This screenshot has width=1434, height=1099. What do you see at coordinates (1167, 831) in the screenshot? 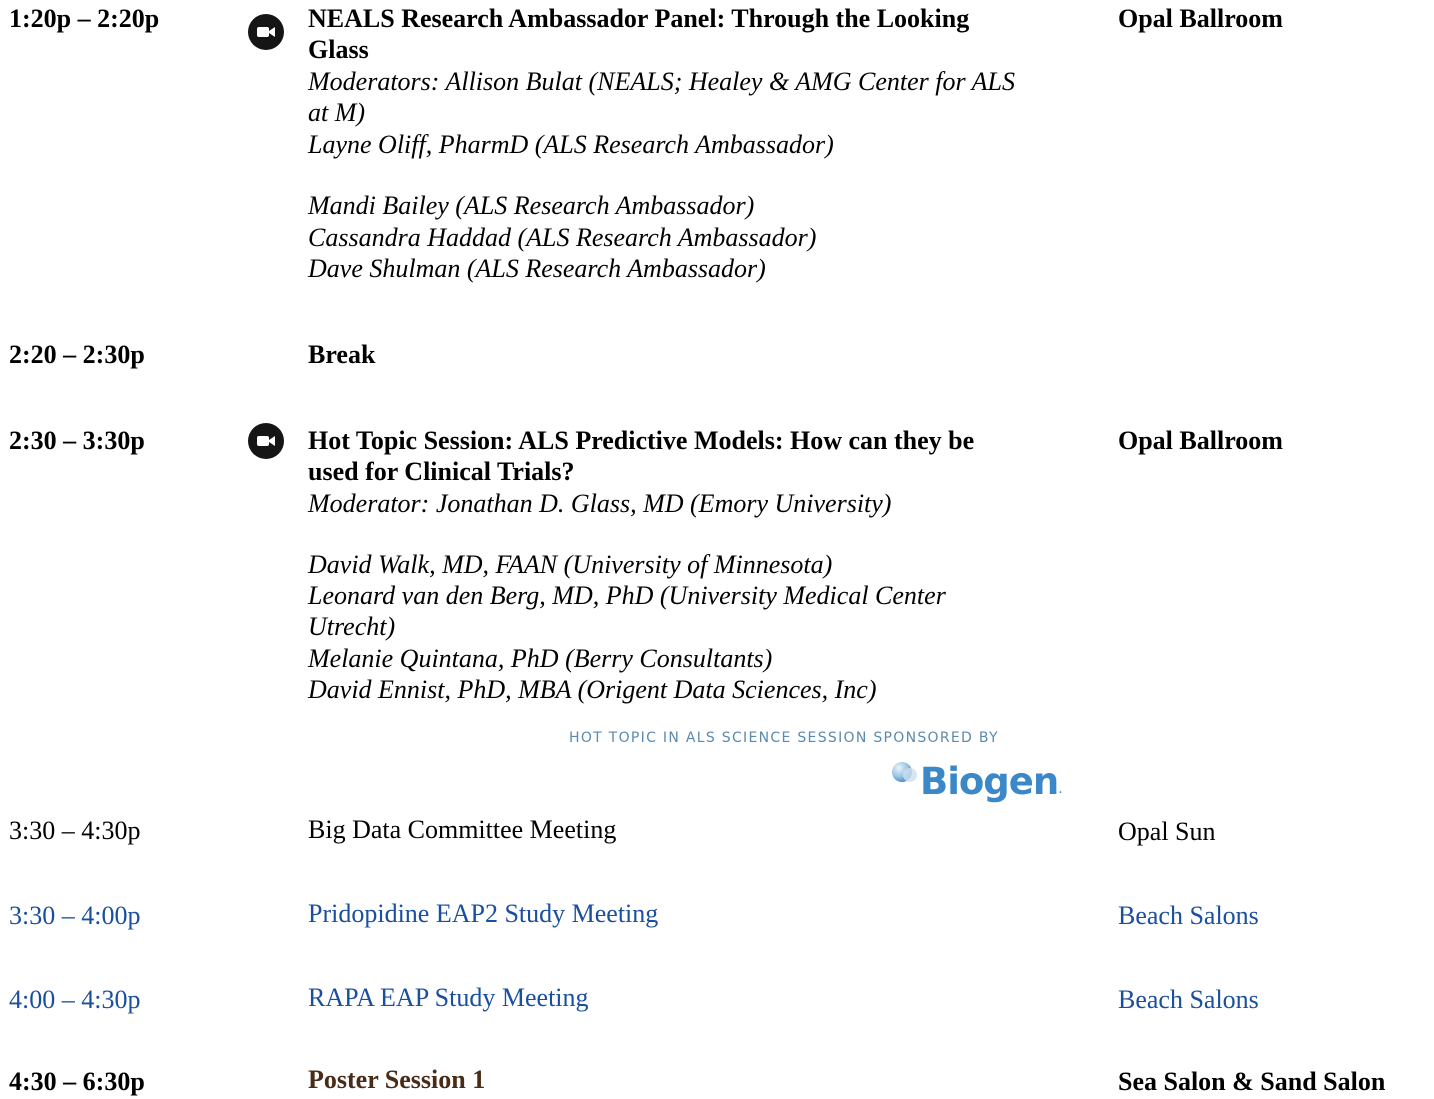
I see `session-room: Opal Sun` at bounding box center [1167, 831].